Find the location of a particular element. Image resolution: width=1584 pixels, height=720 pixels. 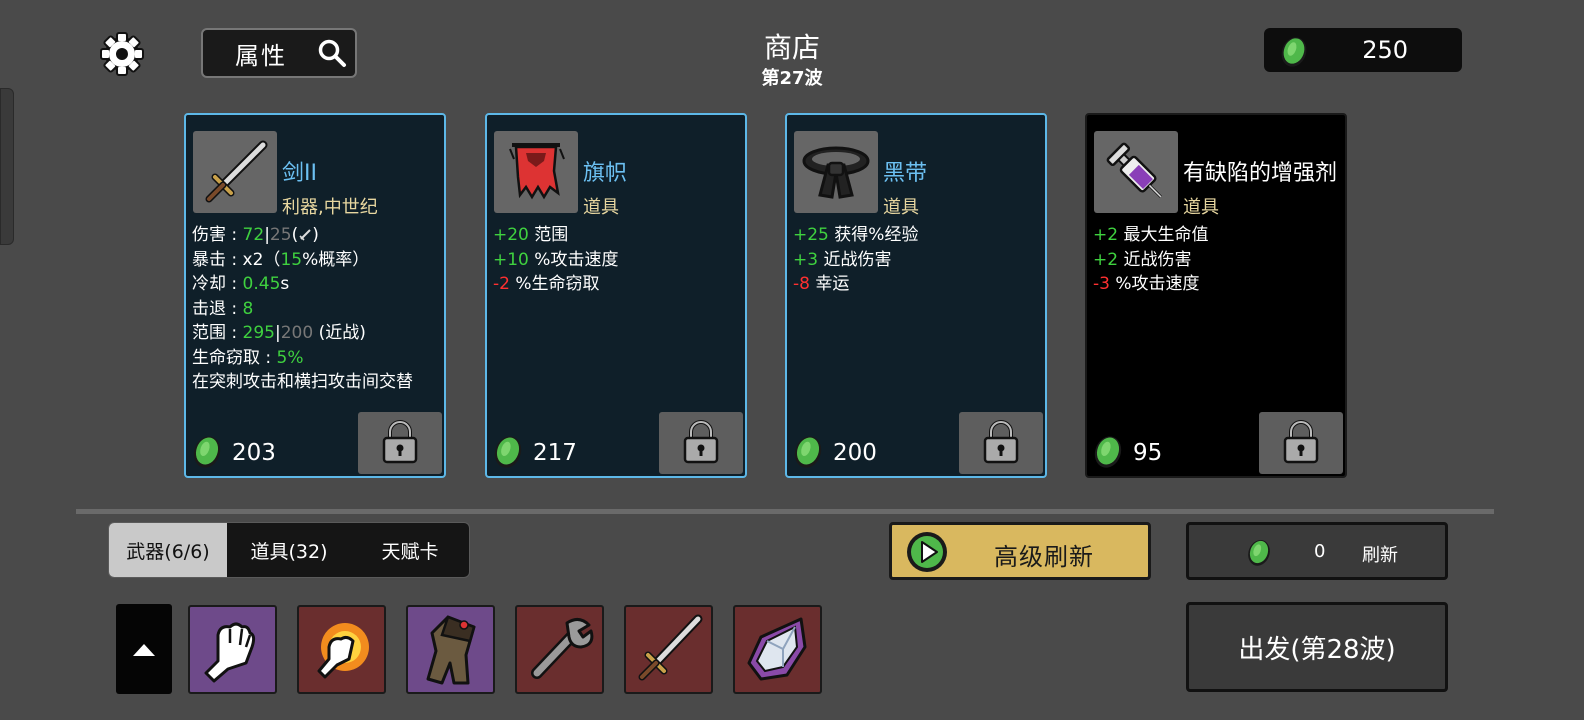

start-next-wave-button: 出发(第28波) is located at coordinates (1317, 647).